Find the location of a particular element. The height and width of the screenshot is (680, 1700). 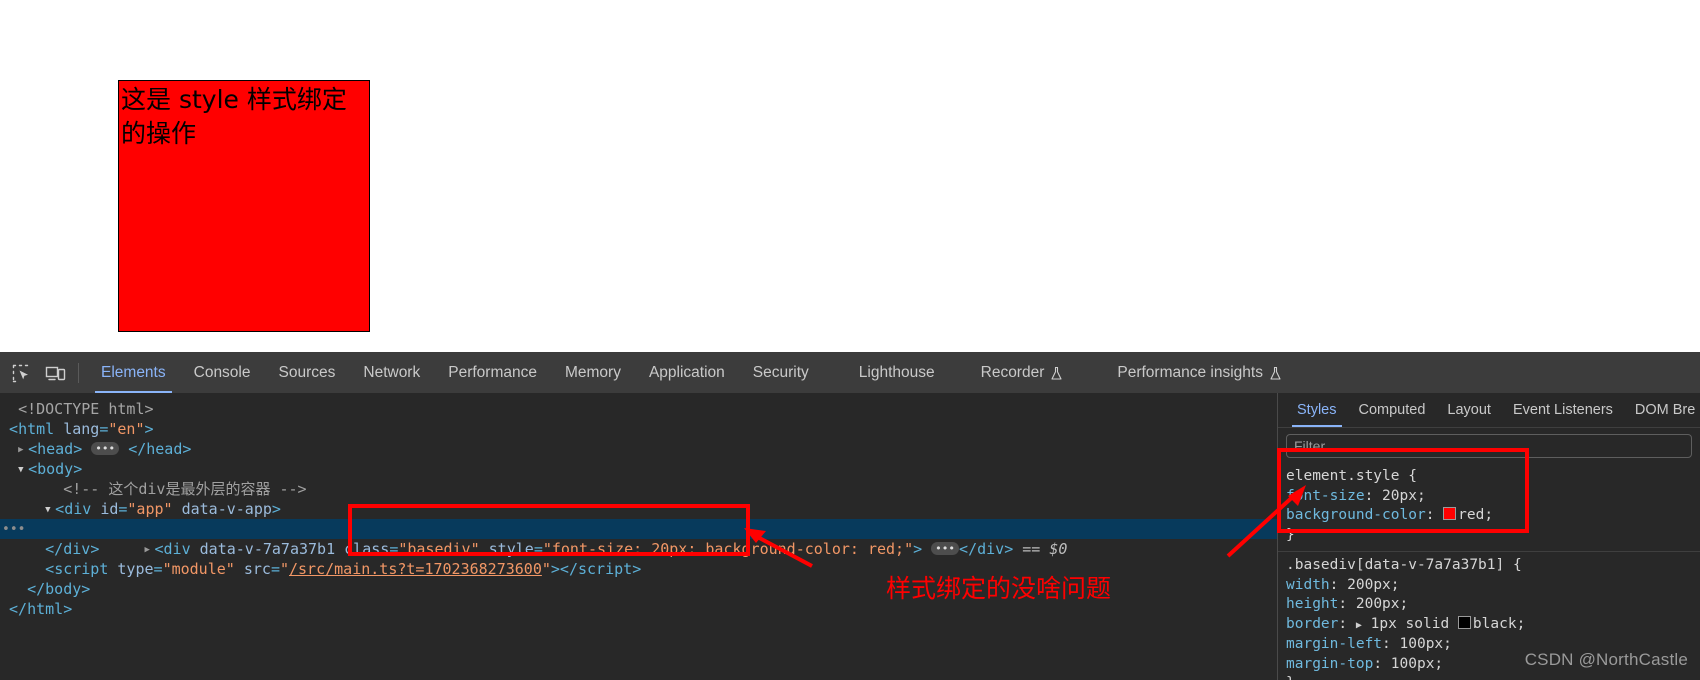

sidebar-tab-computed: Computed is located at coordinates (1392, 410).